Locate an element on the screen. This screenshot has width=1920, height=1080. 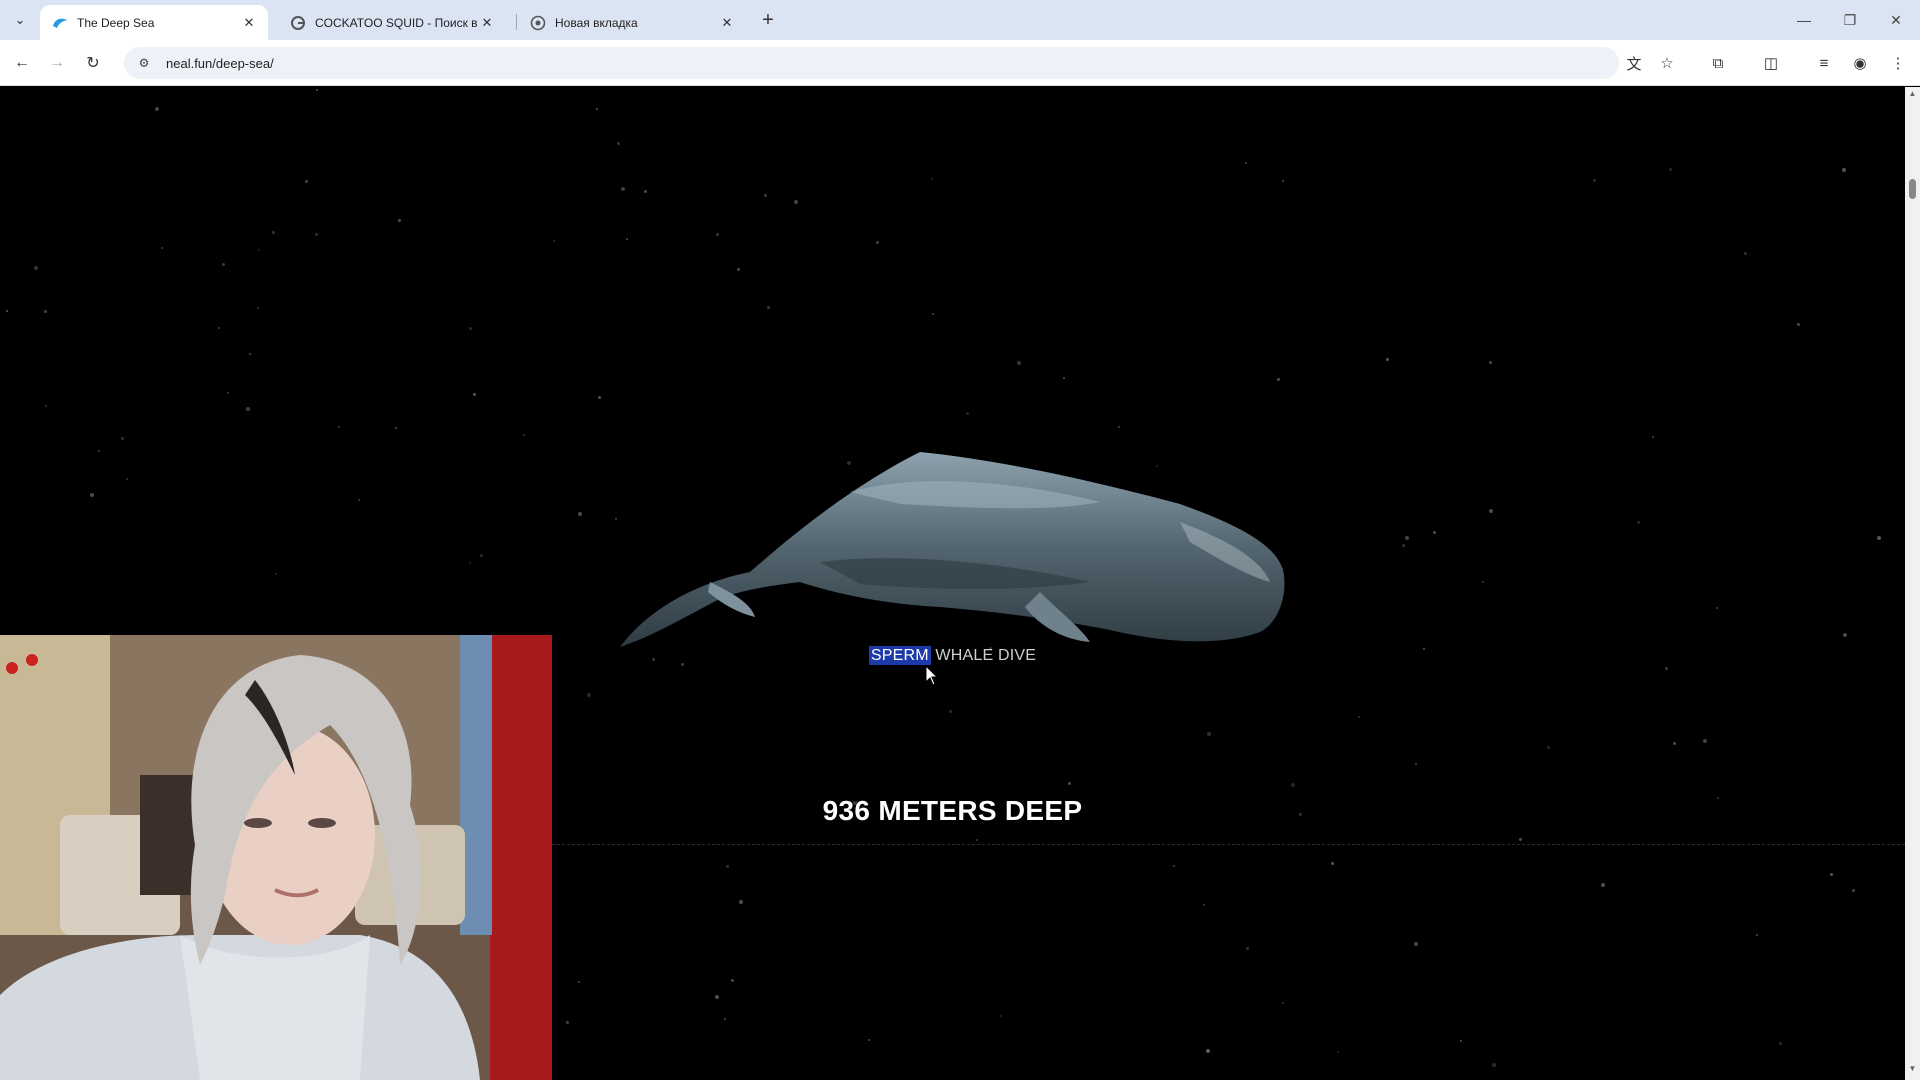
profile-icon: ◉ is located at coordinates (1860, 63).